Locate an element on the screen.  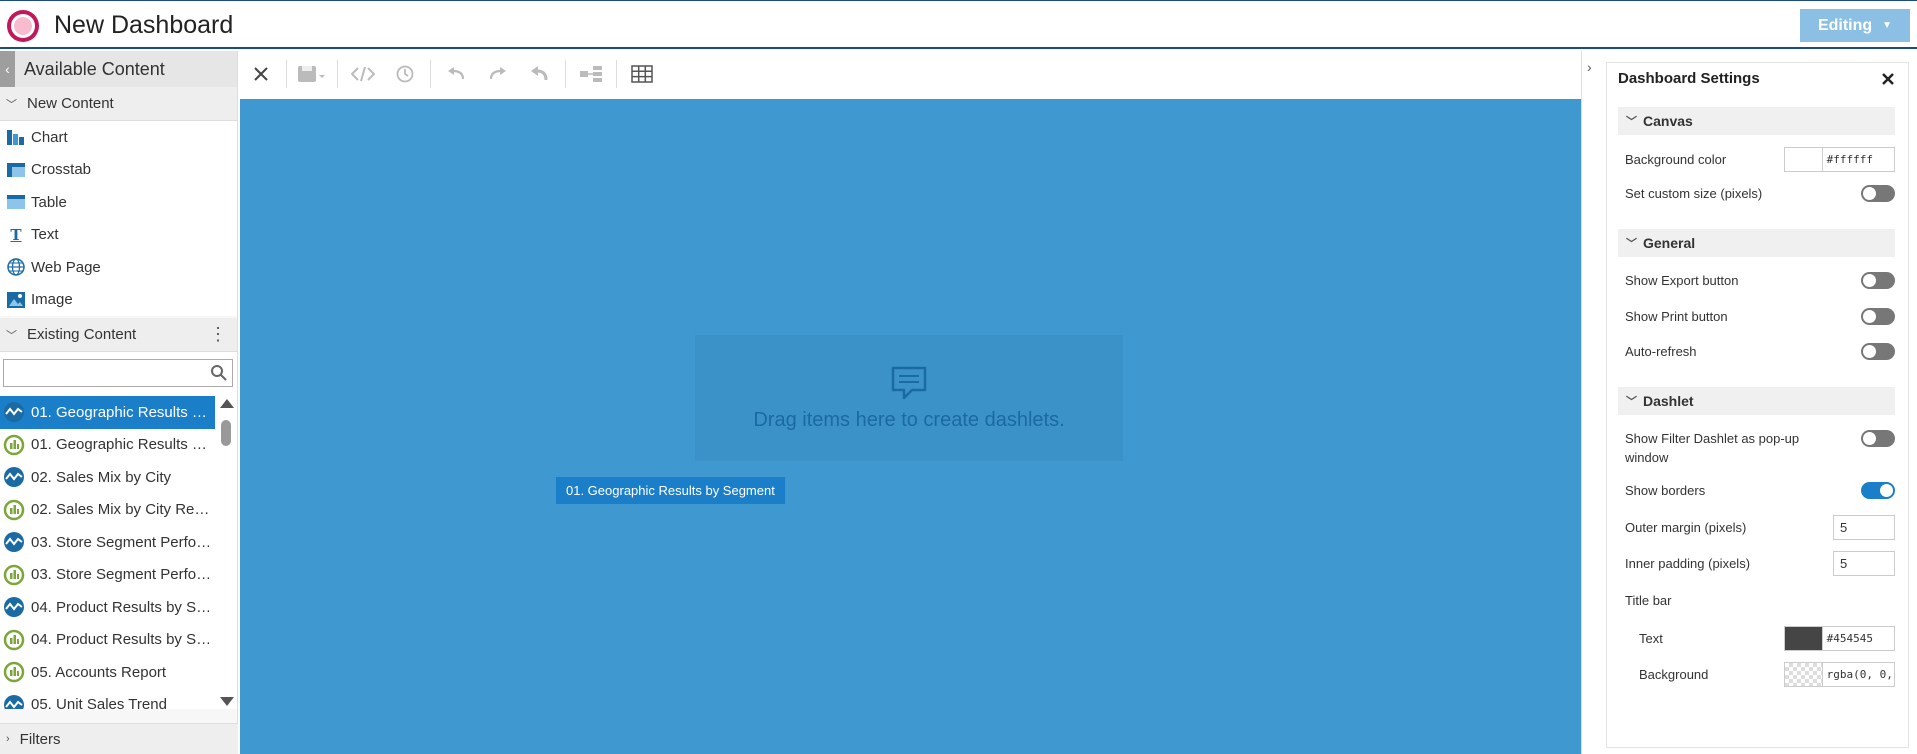
new-content-header: ﹀ New Content is located at coordinates (118, 104).